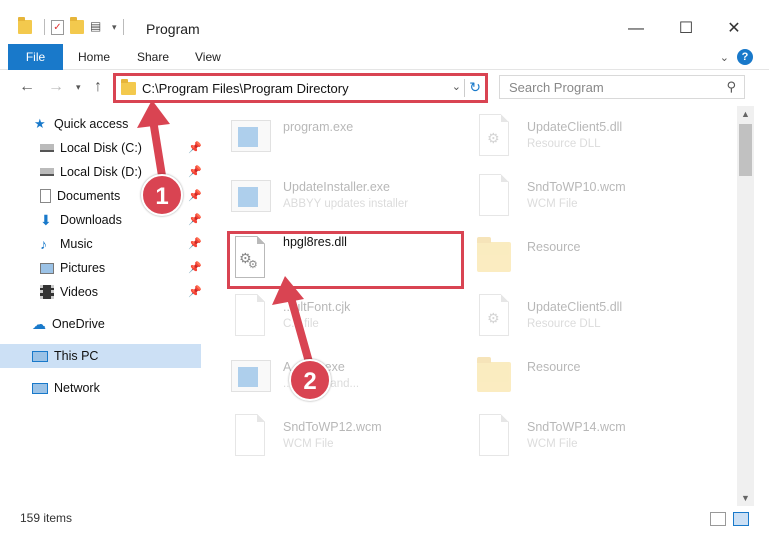 The height and width of the screenshot is (537, 769). Describe the element at coordinates (225, 233) in the screenshot. I see `annotation-arrows` at that location.